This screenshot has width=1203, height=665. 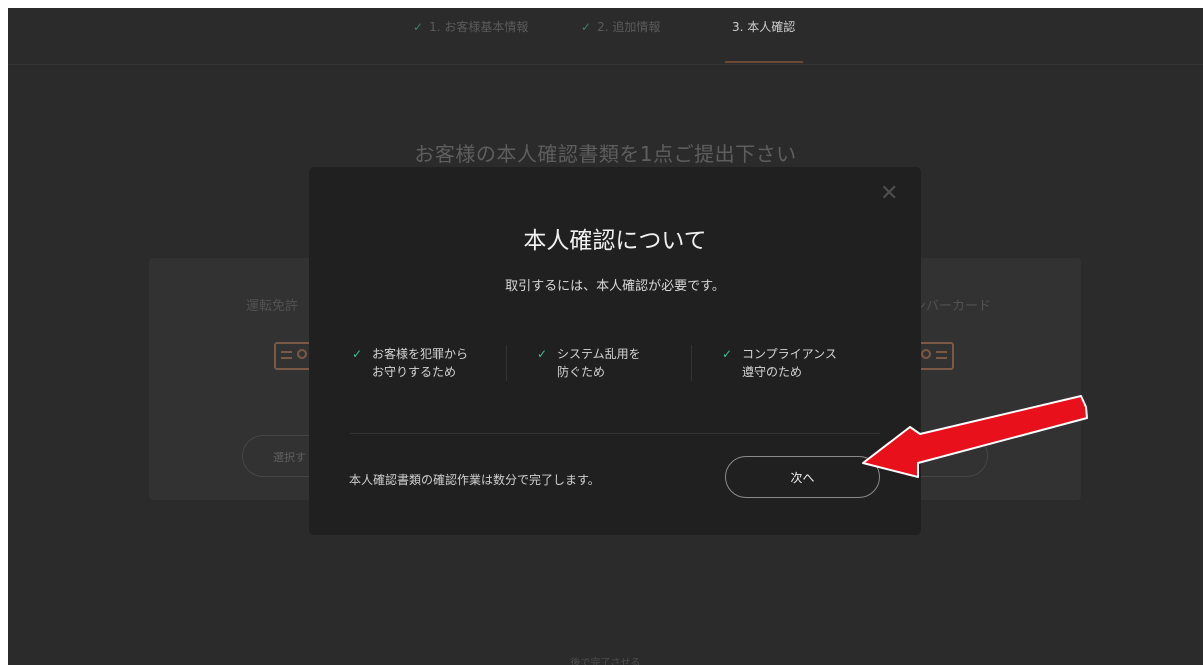 What do you see at coordinates (764, 62) in the screenshot?
I see `active-step-underline` at bounding box center [764, 62].